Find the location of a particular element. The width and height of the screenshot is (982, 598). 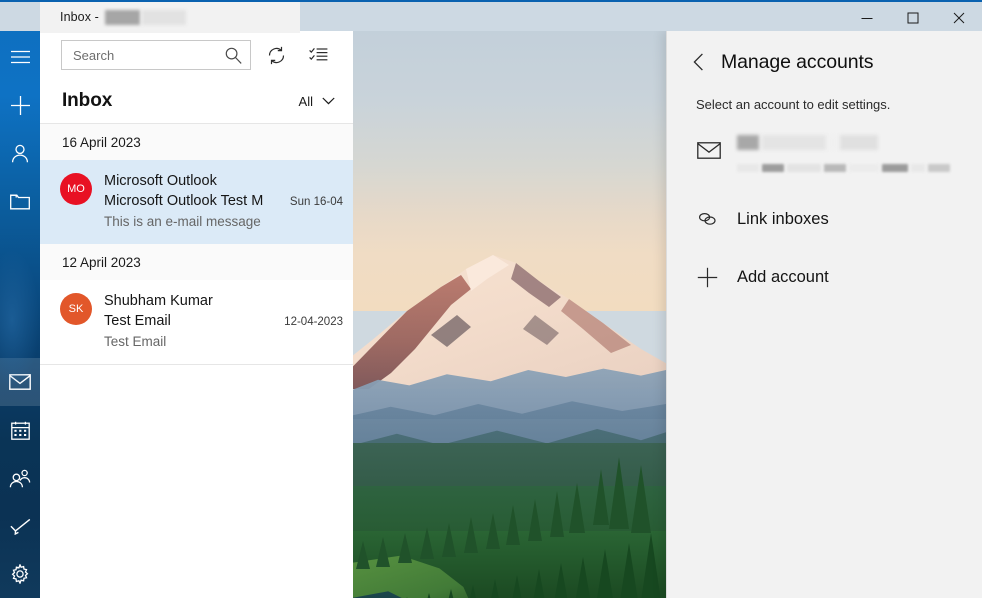

add-account-button: Add account is located at coordinates (824, 277).